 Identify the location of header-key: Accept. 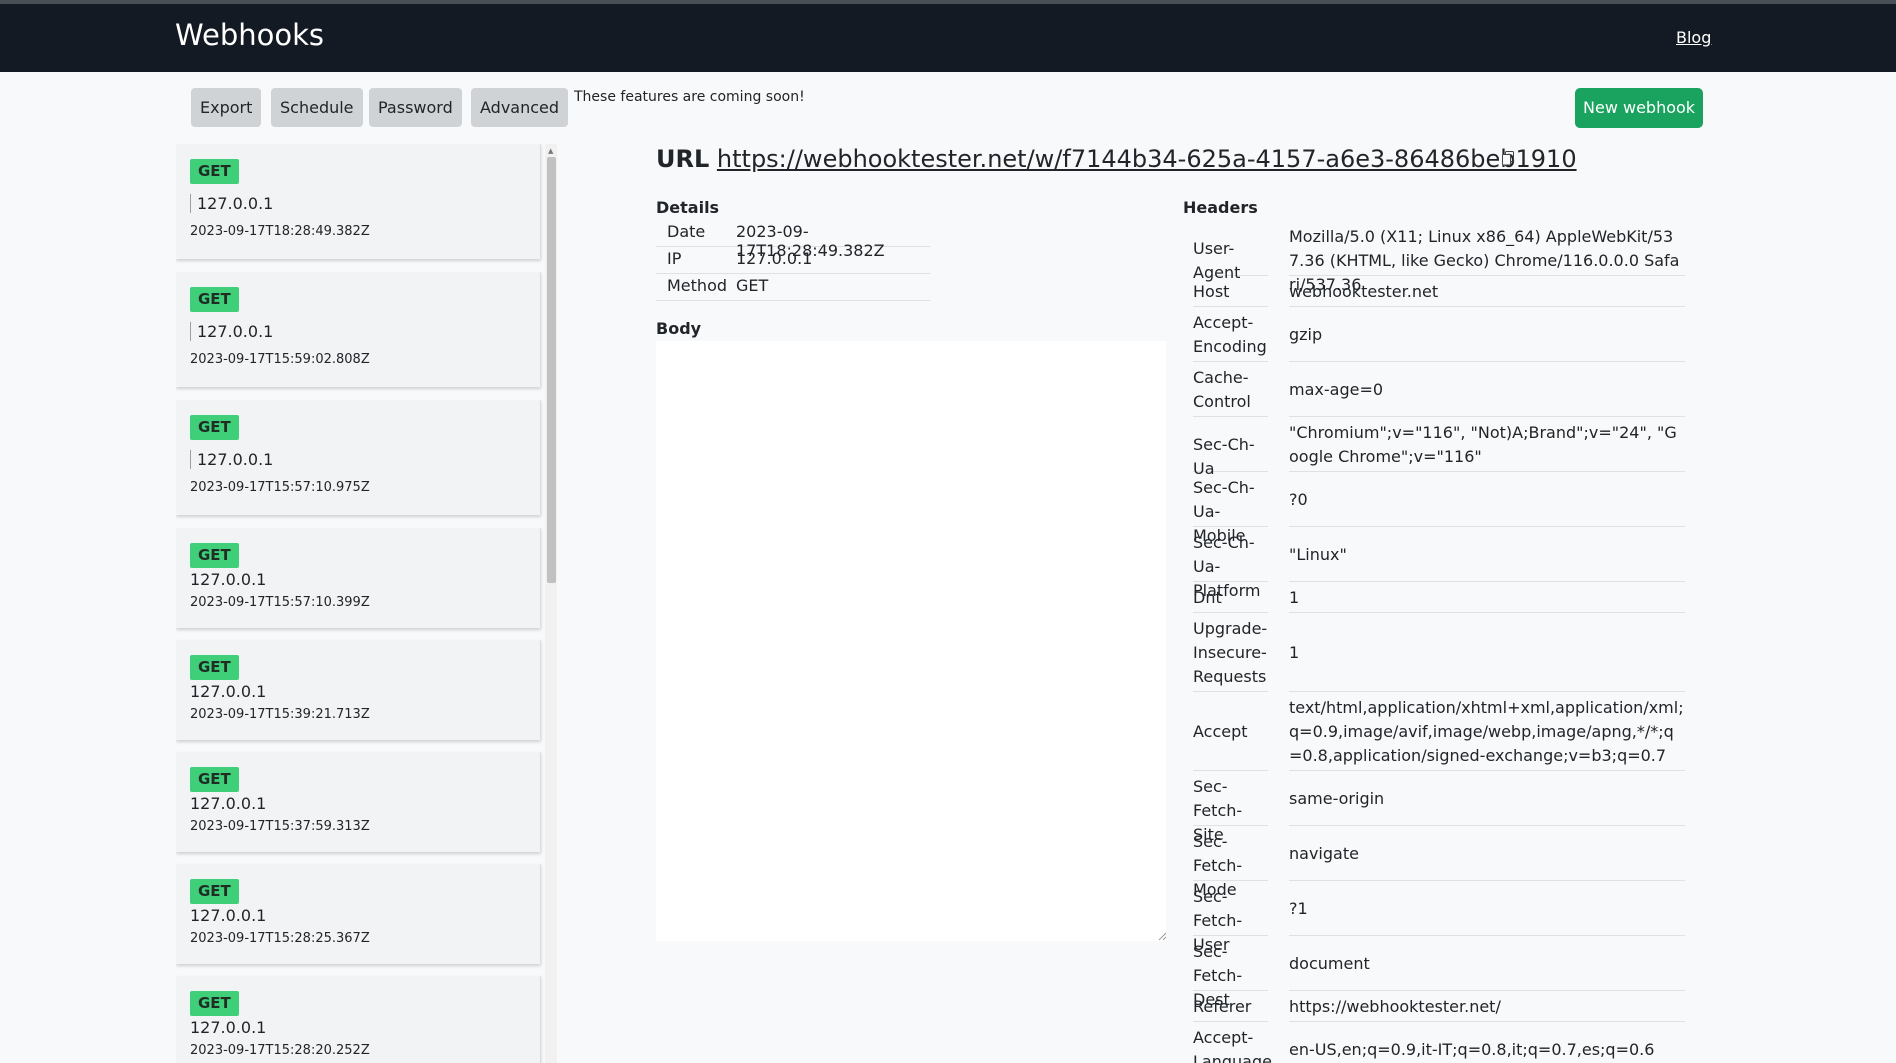
(1230, 745).